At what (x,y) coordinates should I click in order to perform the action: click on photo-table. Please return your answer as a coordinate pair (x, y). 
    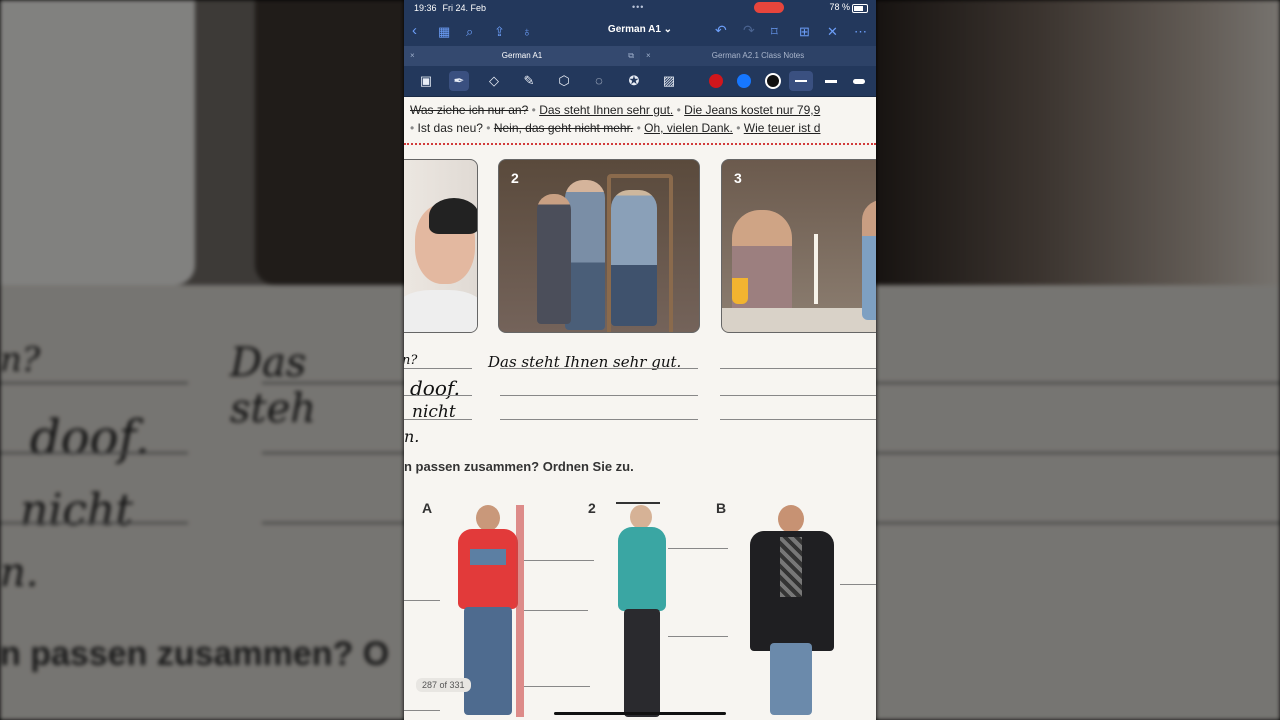
    Looking at the image, I should click on (799, 320).